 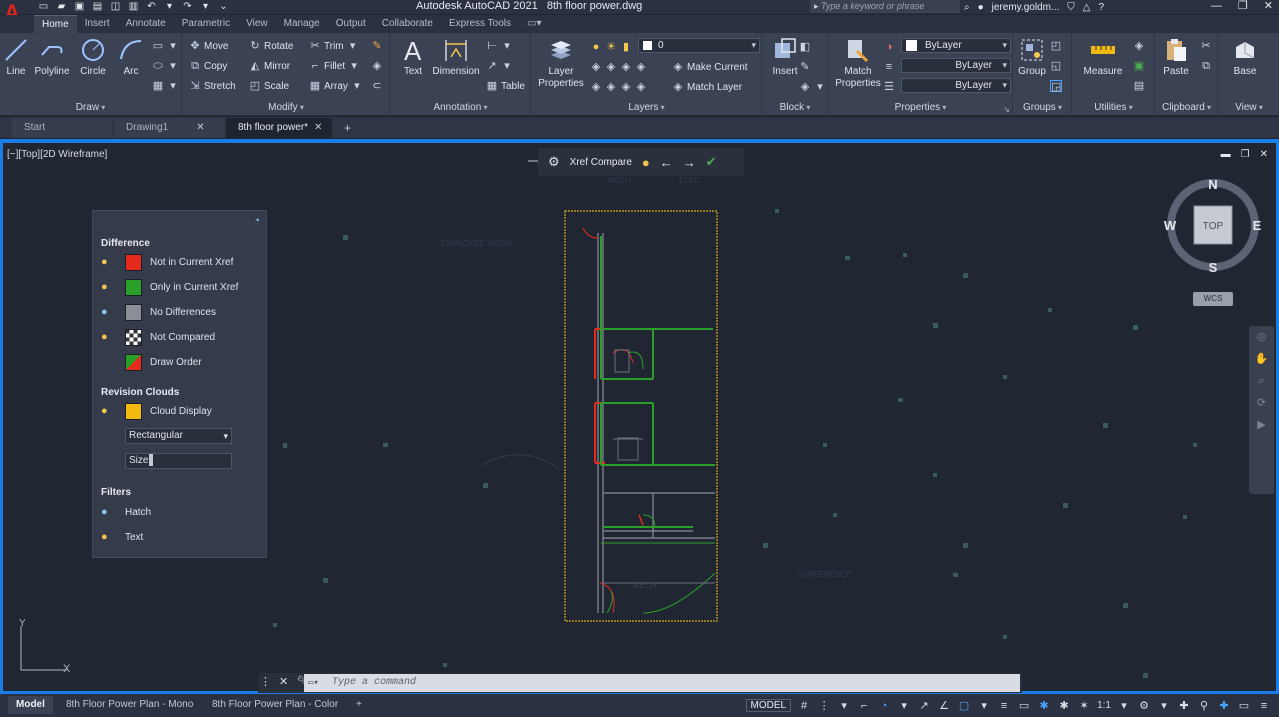 I want to click on cloud-size-slider: Size, so click(x=178, y=461).